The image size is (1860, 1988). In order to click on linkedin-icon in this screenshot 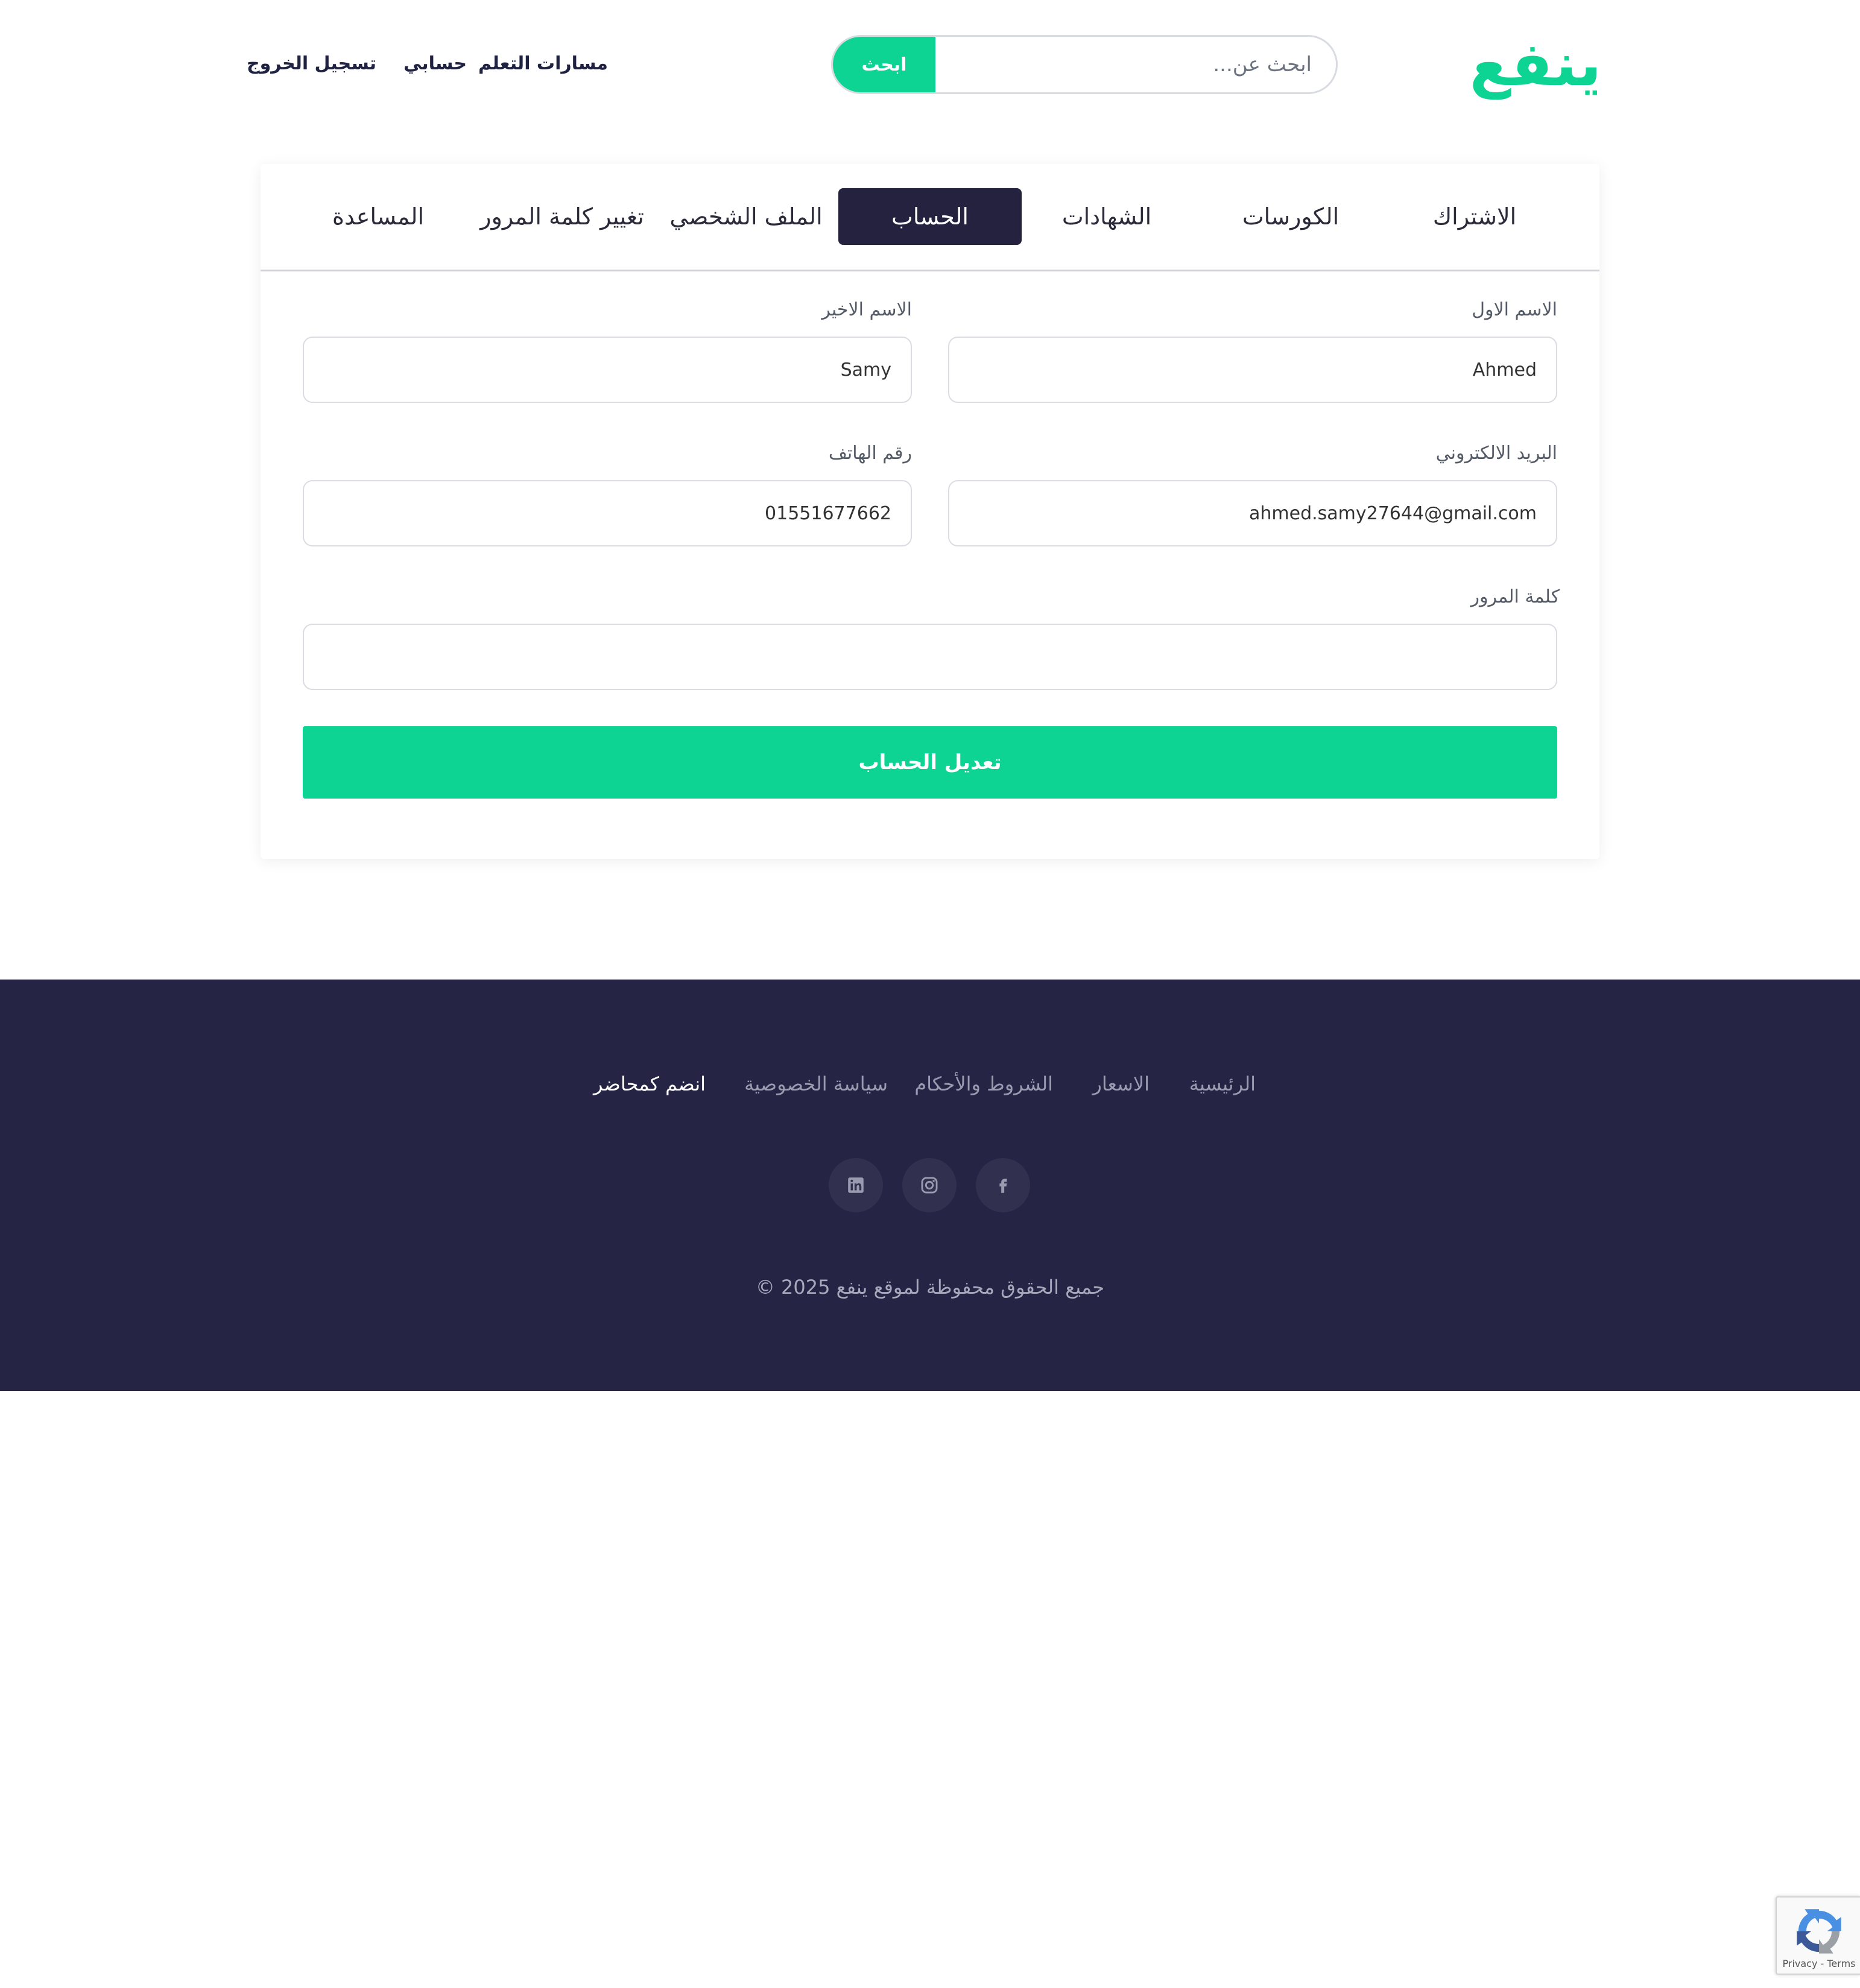, I will do `click(856, 1185)`.